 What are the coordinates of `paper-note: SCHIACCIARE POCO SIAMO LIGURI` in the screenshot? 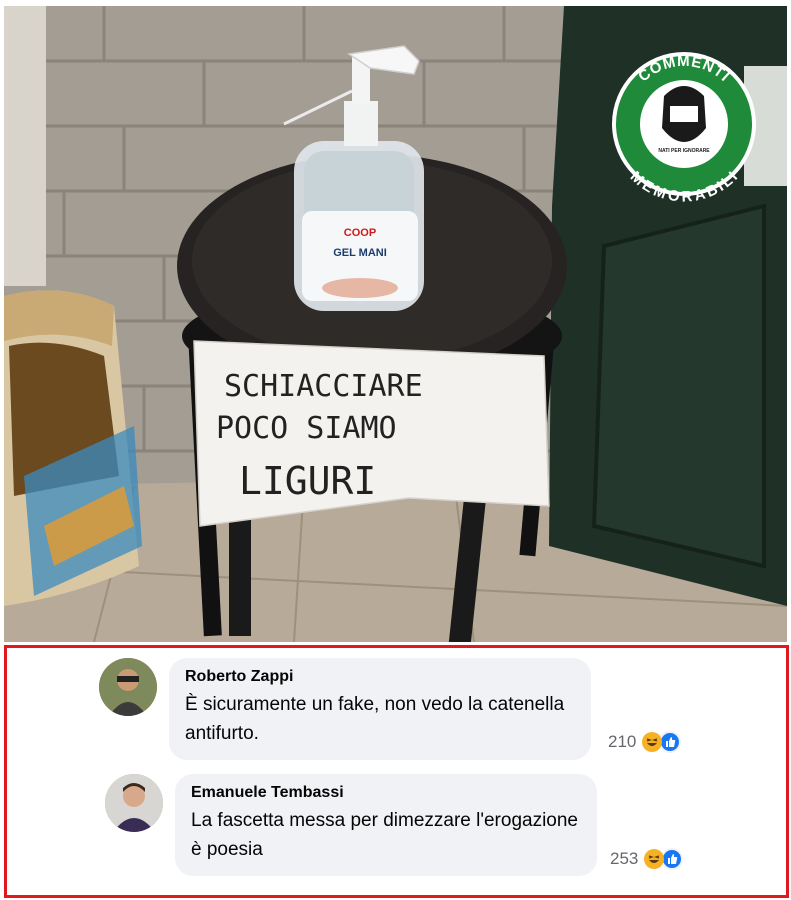 It's located at (371, 433).